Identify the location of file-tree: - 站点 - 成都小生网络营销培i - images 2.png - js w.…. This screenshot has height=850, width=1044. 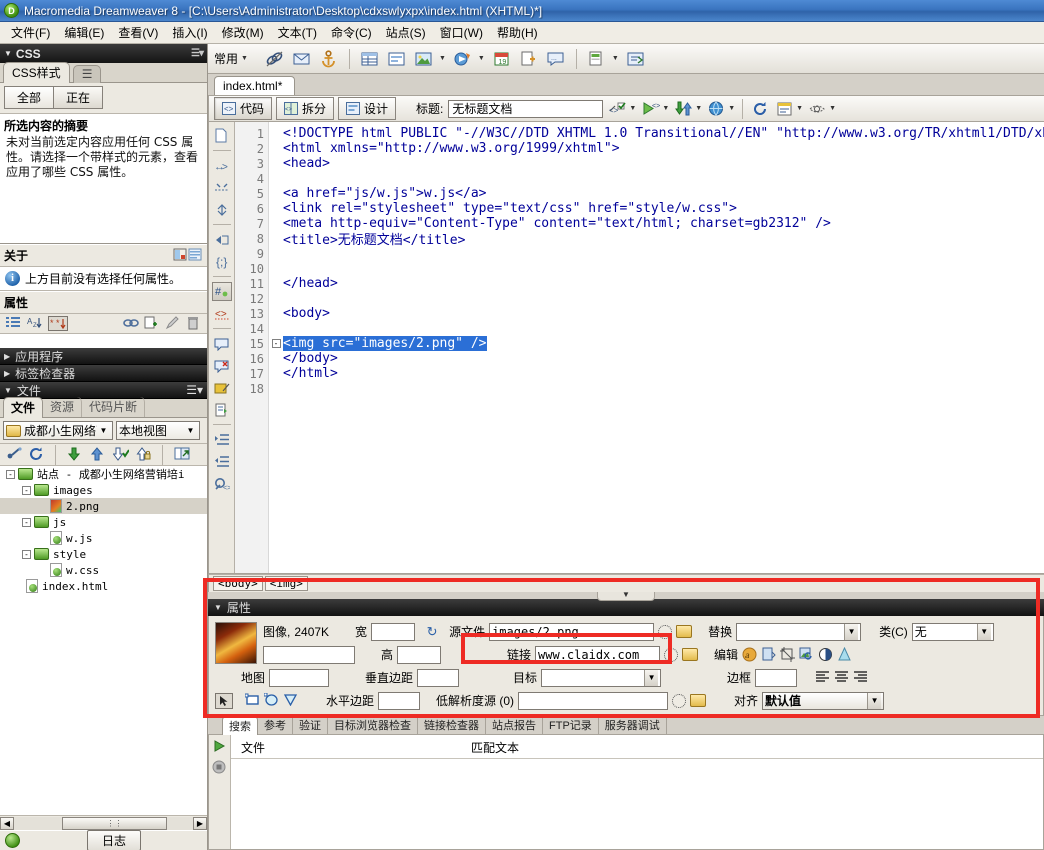
(103, 640).